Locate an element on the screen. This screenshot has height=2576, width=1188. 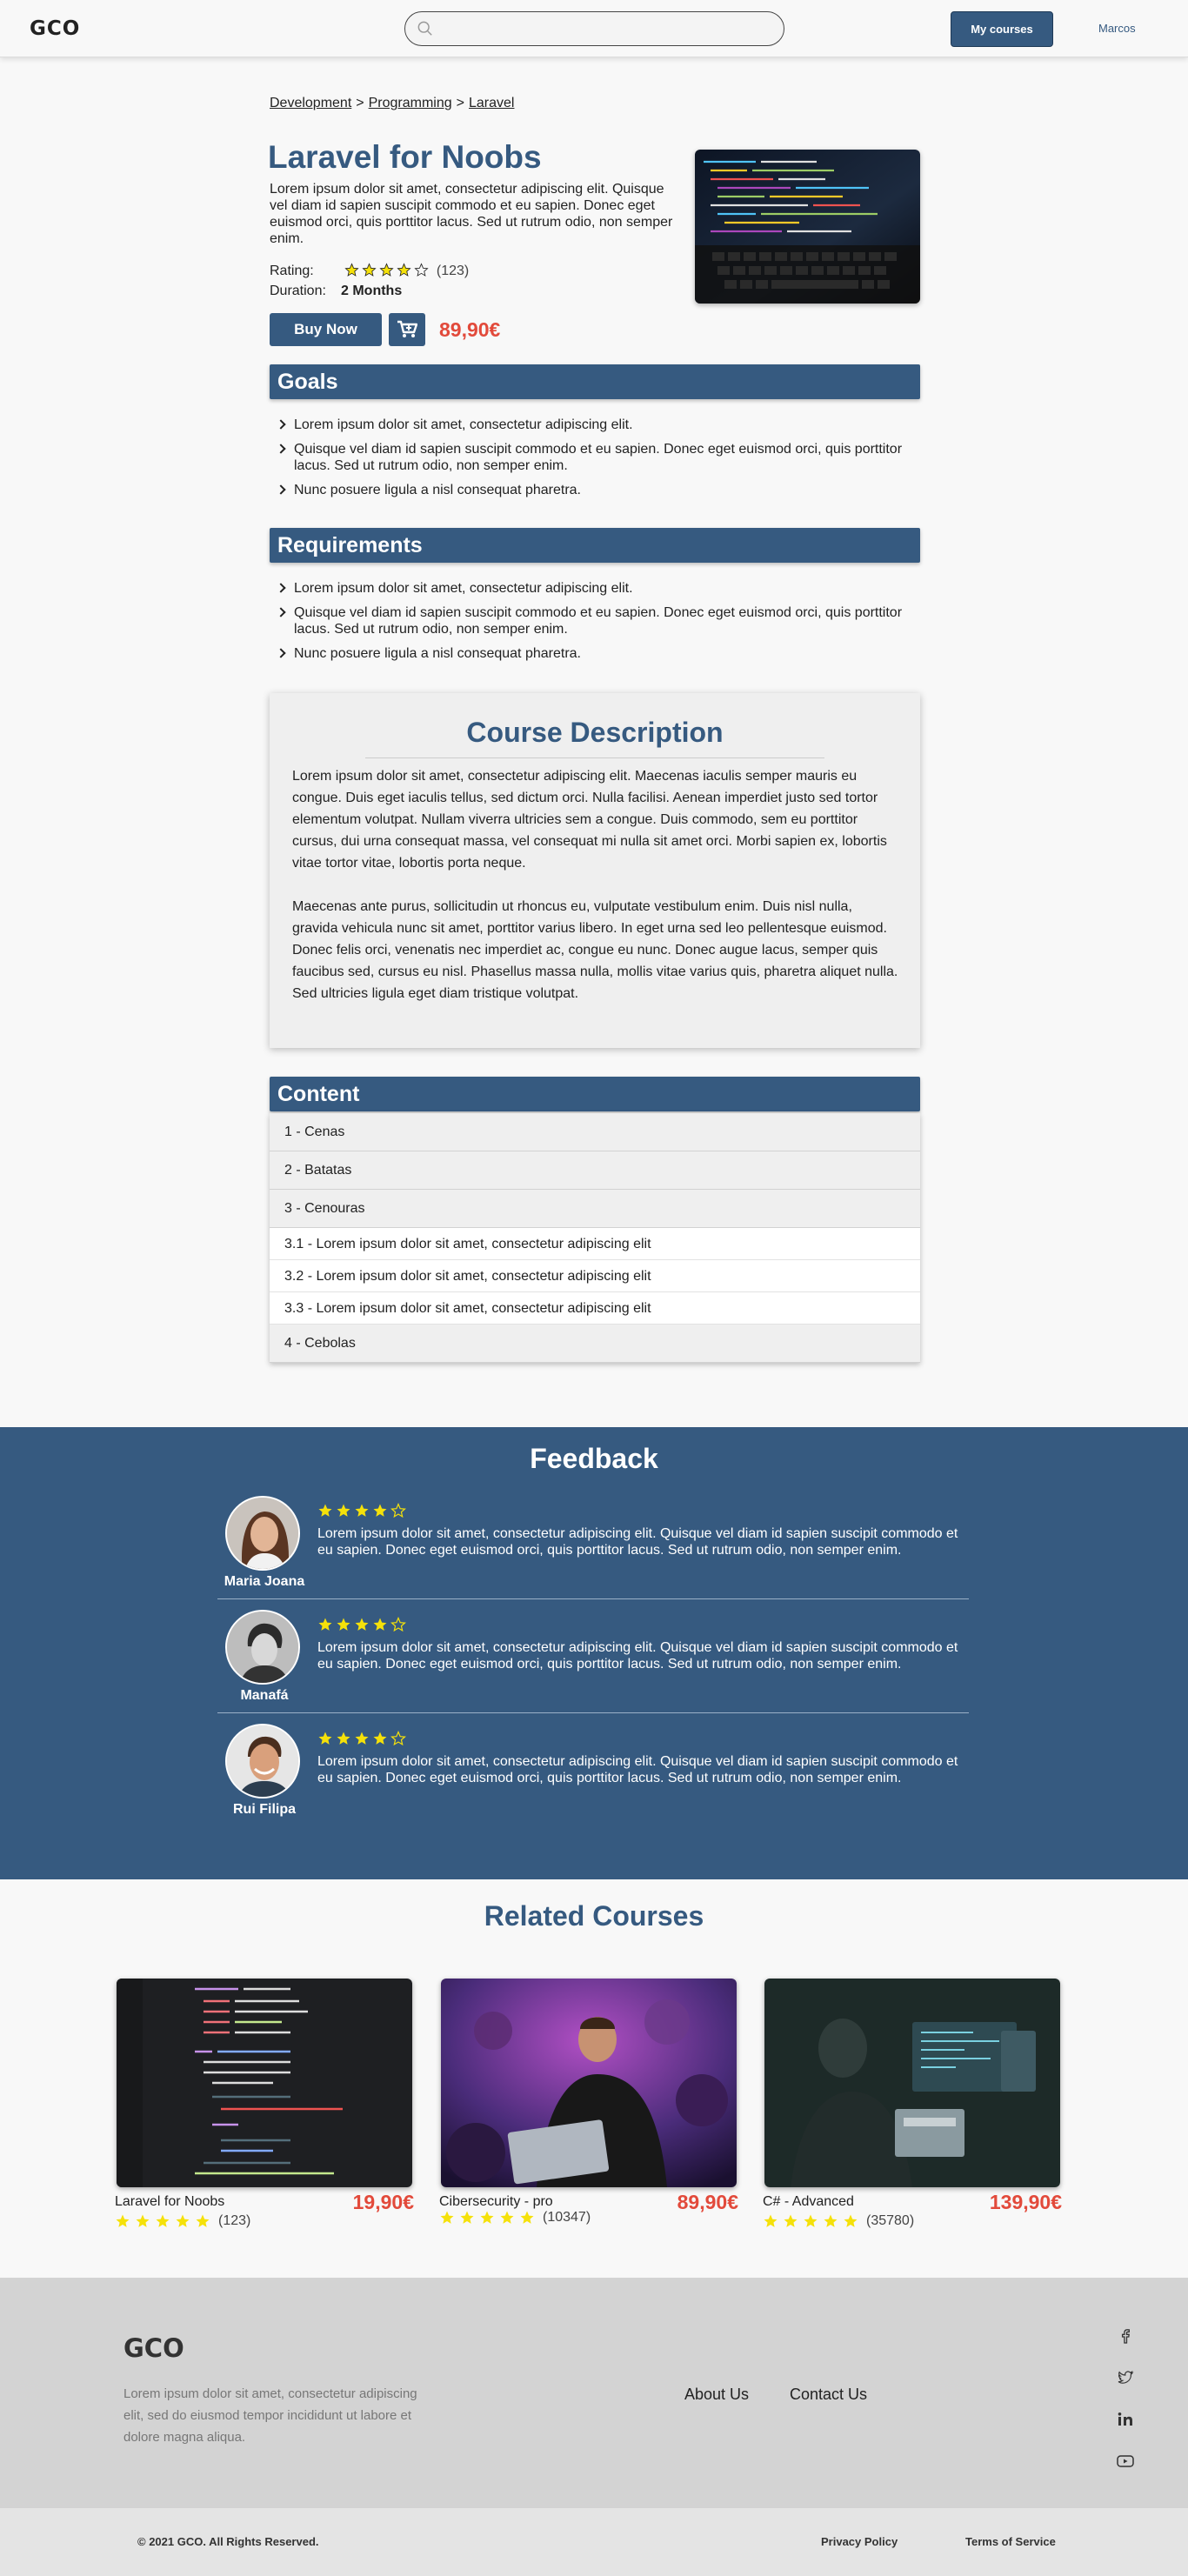
my-courses-button: My courses is located at coordinates (1002, 29).